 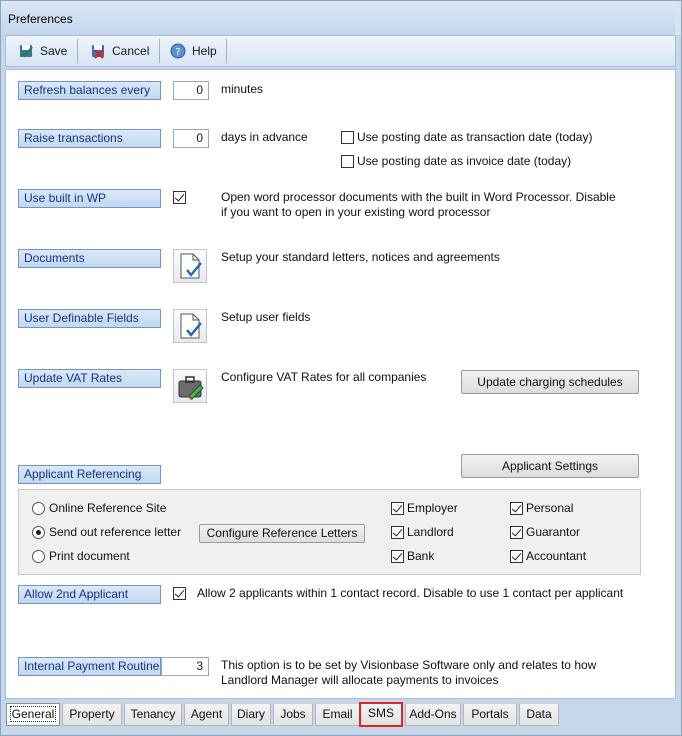 I want to click on landlord-label: Landlord, so click(x=430, y=532).